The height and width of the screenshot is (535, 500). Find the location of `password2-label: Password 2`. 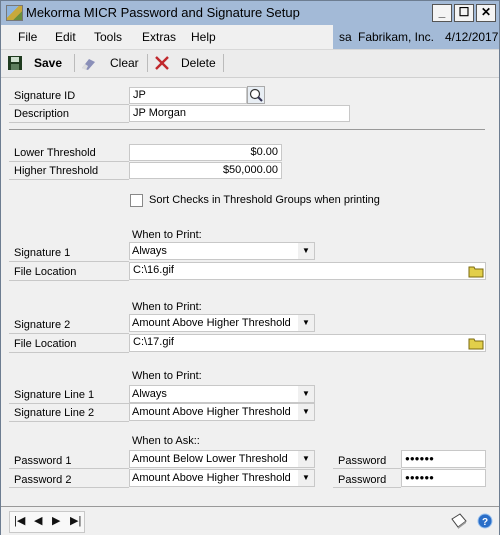

password2-label: Password 2 is located at coordinates (43, 480).